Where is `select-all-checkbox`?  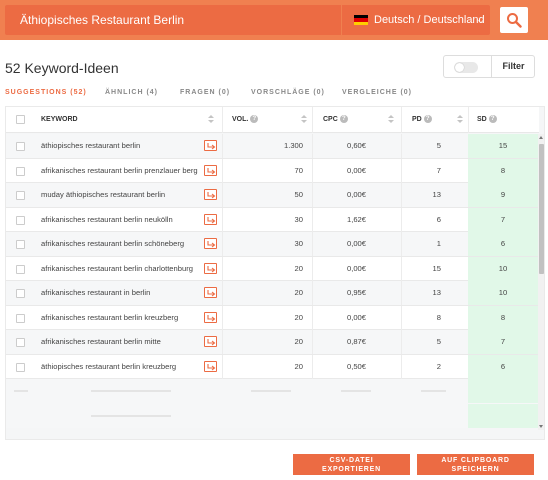
select-all-checkbox is located at coordinates (20, 119).